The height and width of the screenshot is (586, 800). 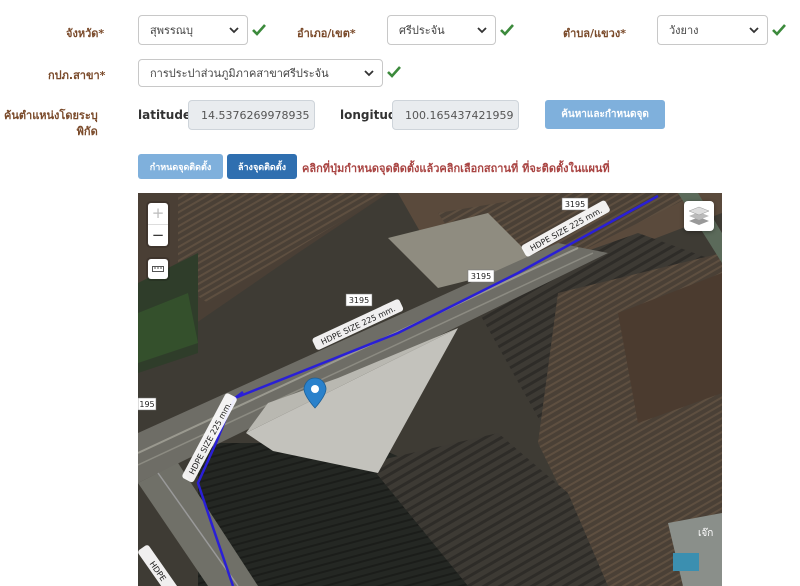 I want to click on measure-button, so click(x=158, y=269).